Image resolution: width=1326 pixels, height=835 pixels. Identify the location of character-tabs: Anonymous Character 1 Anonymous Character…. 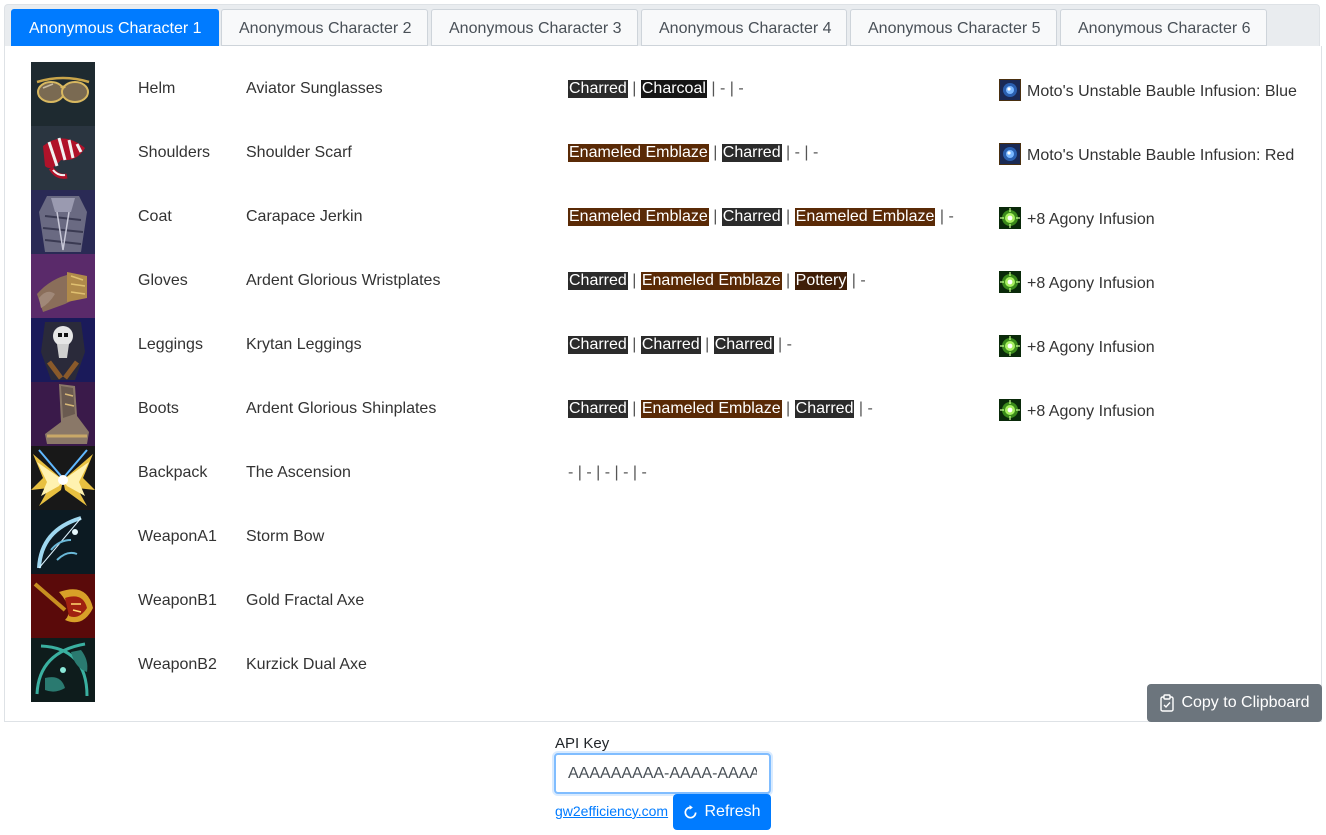
(662, 25).